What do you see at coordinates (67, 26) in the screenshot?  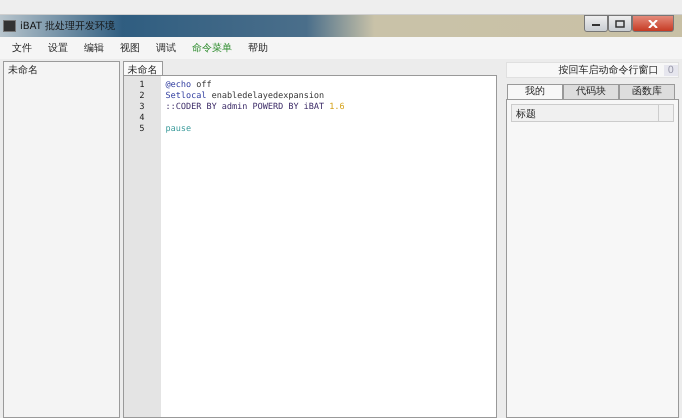 I see `window-title: iBAT 批处理开发环境` at bounding box center [67, 26].